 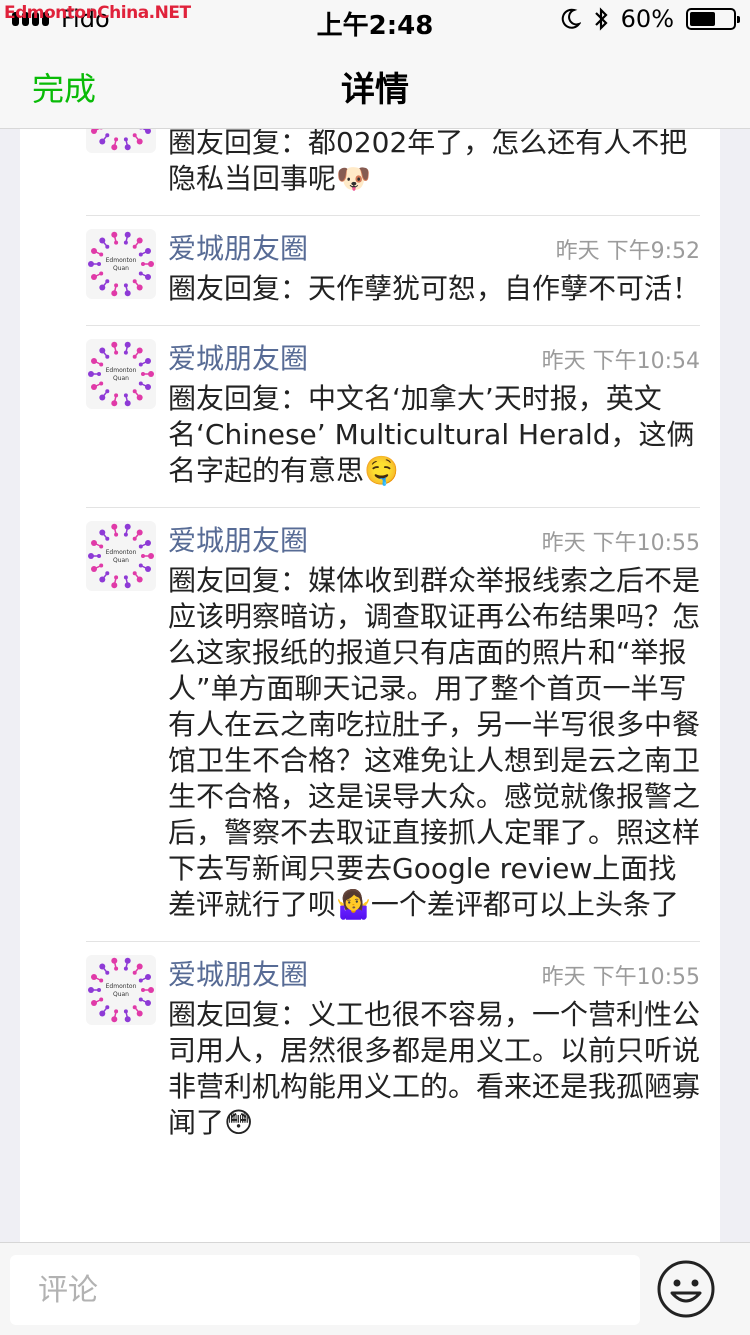 I want to click on moon-icon, so click(x=571, y=18).